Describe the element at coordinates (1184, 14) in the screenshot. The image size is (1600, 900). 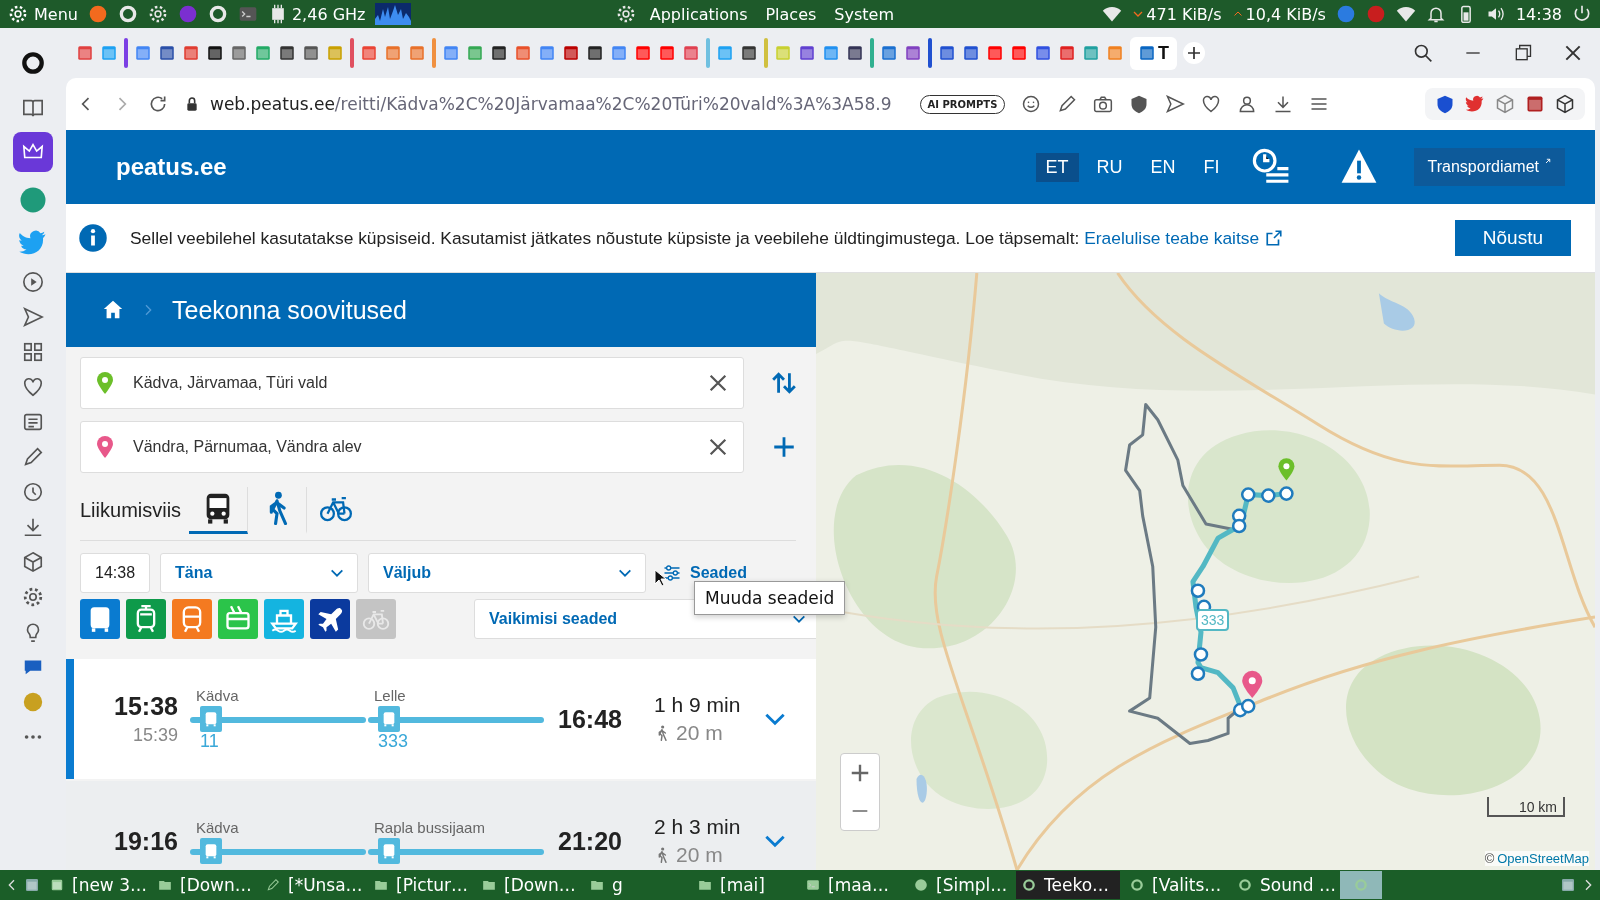
I see `download-speed: 471 KiB/s` at that location.